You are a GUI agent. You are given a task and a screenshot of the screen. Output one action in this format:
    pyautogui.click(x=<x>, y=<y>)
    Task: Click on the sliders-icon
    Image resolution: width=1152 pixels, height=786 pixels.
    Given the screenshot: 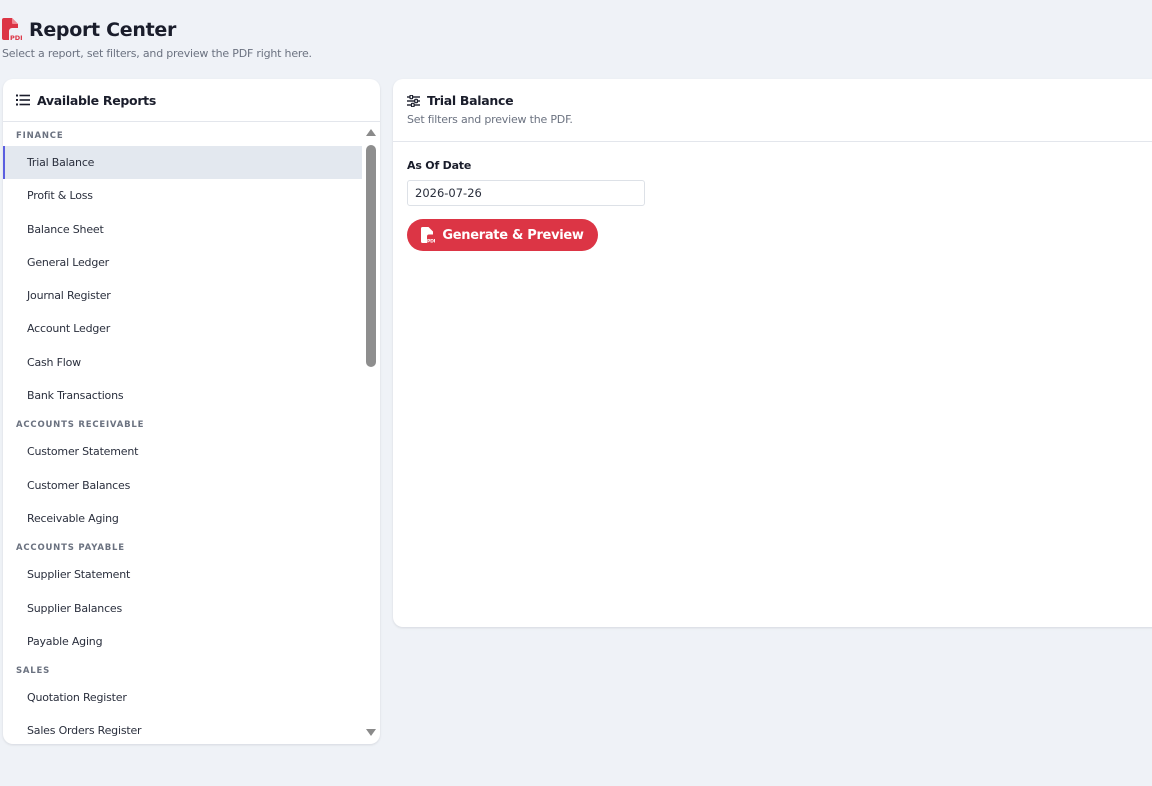 What is the action you would take?
    pyautogui.click(x=413, y=100)
    